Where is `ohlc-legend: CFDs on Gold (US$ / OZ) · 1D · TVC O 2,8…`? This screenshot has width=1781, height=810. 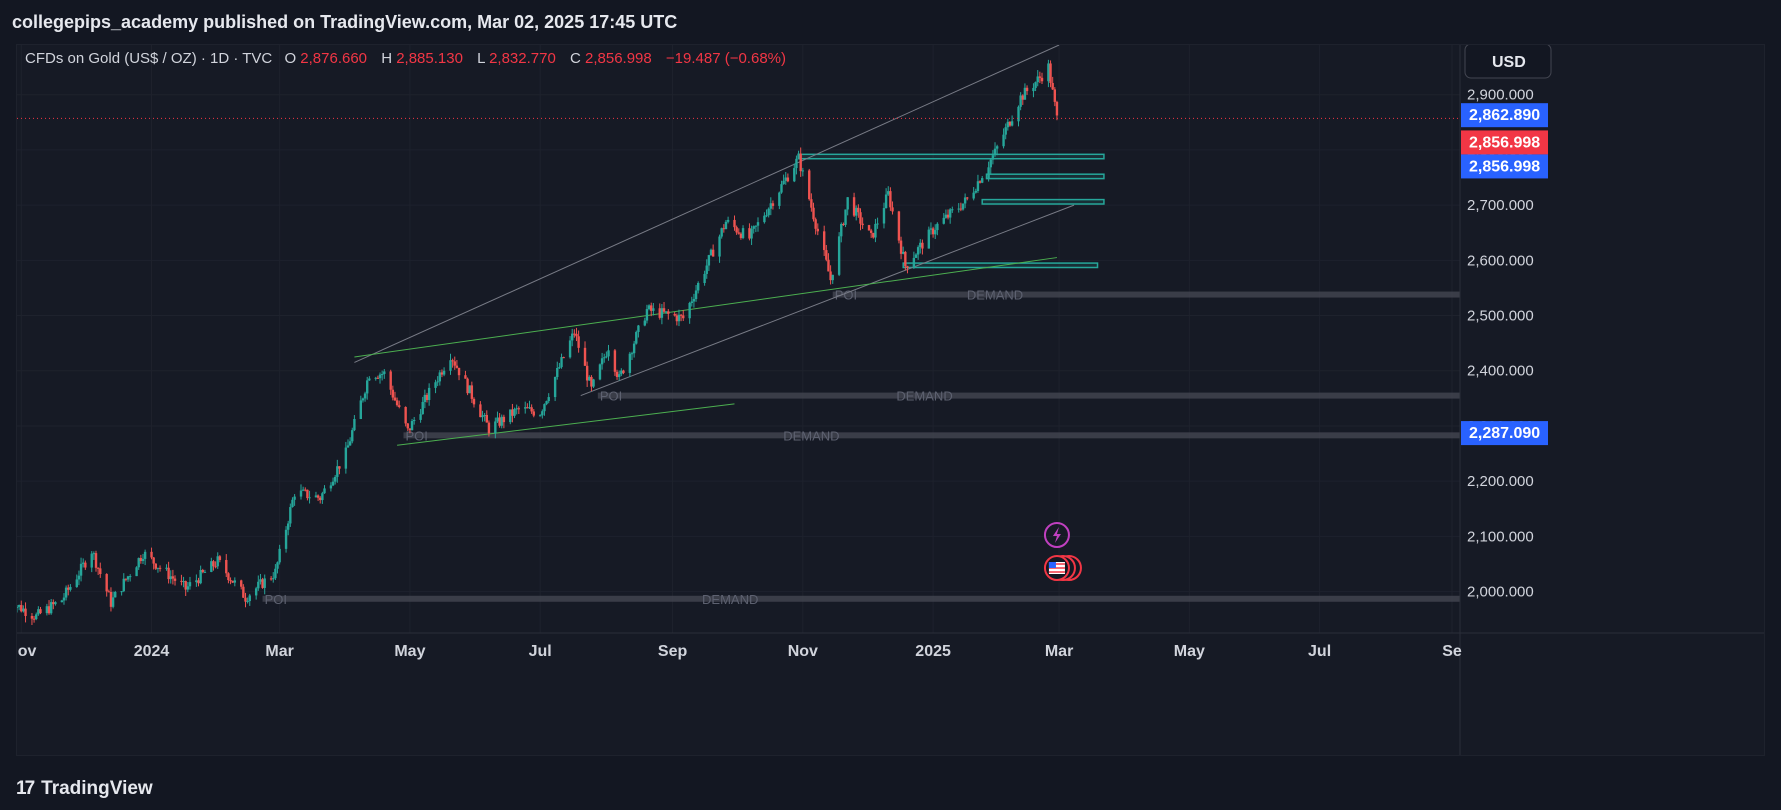
ohlc-legend: CFDs on Gold (US$ / OZ) · 1D · TVC O 2,8… is located at coordinates (405, 58).